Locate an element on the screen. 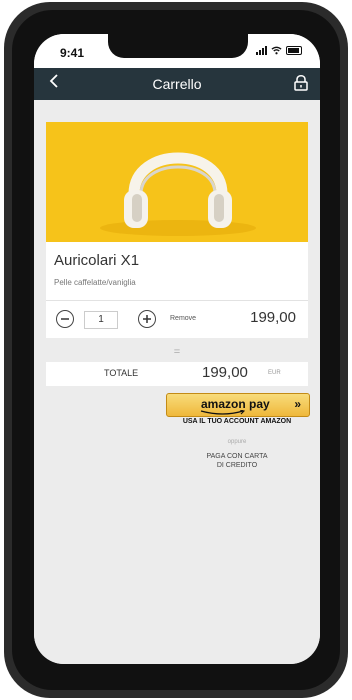  quantity-row: 1 Remove 199,00 is located at coordinates (177, 319).